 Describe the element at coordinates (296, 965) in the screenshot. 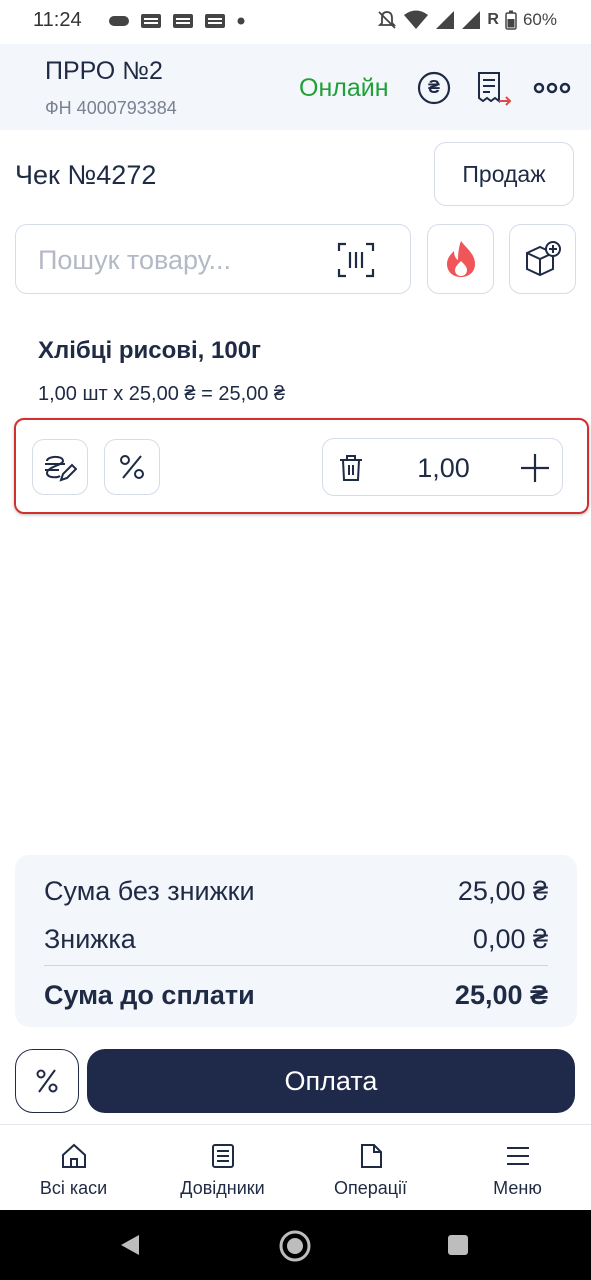

I see `summary-divider` at that location.